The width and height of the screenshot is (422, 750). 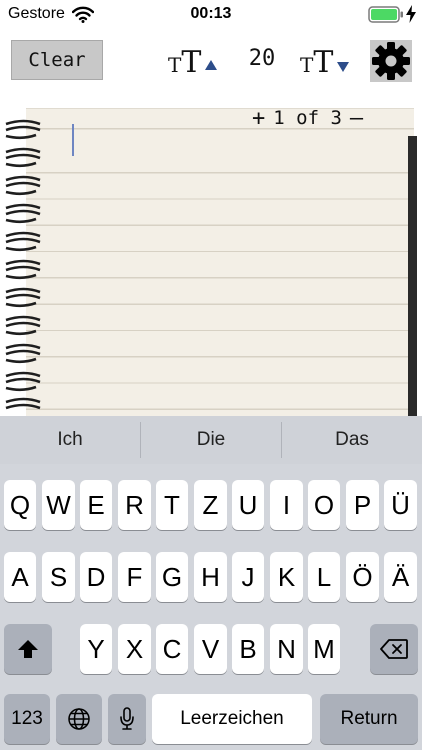 I want to click on clear-button: Clear, so click(x=57, y=60).